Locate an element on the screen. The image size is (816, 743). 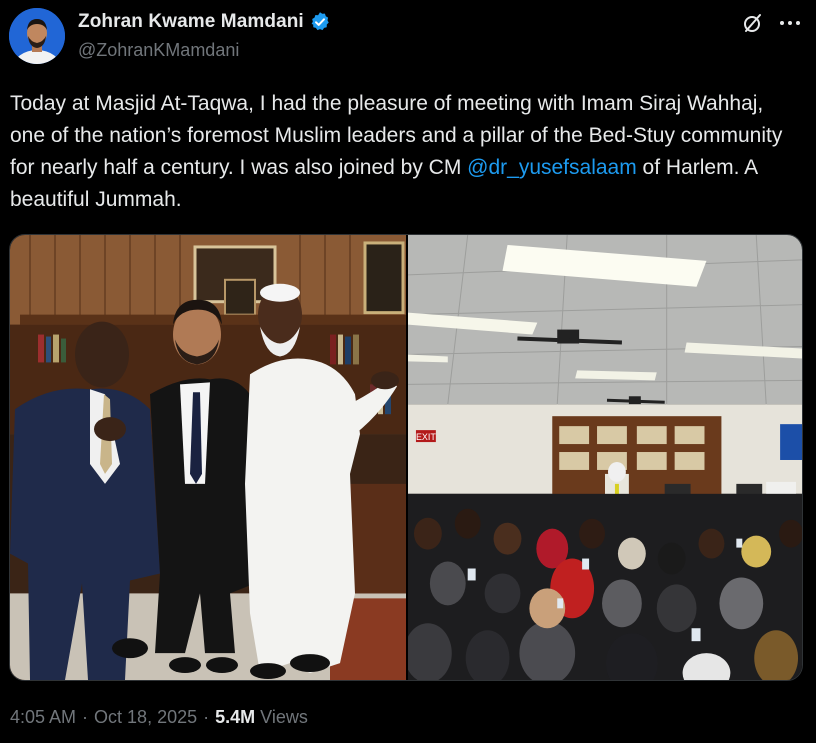
post-date: Oct 18, 2025 is located at coordinates (145, 717).